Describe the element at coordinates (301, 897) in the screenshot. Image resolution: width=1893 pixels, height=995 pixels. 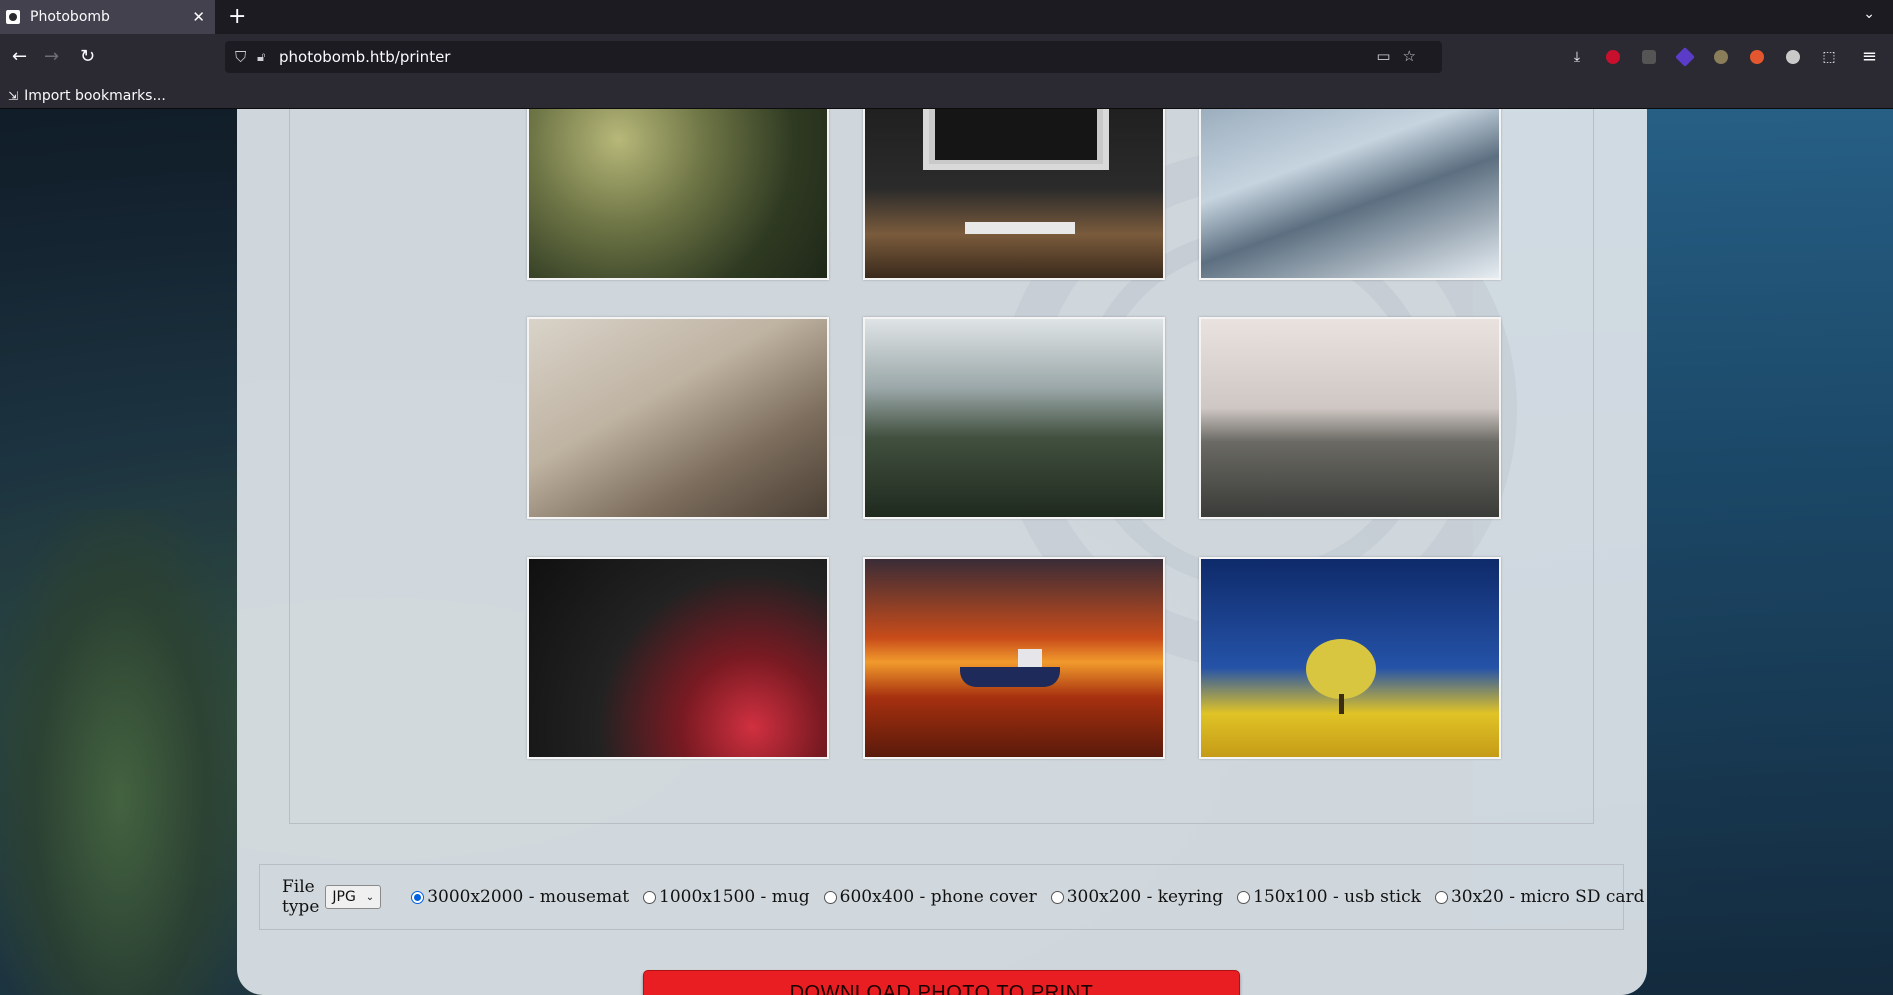
I see `file-type-label: File type` at that location.